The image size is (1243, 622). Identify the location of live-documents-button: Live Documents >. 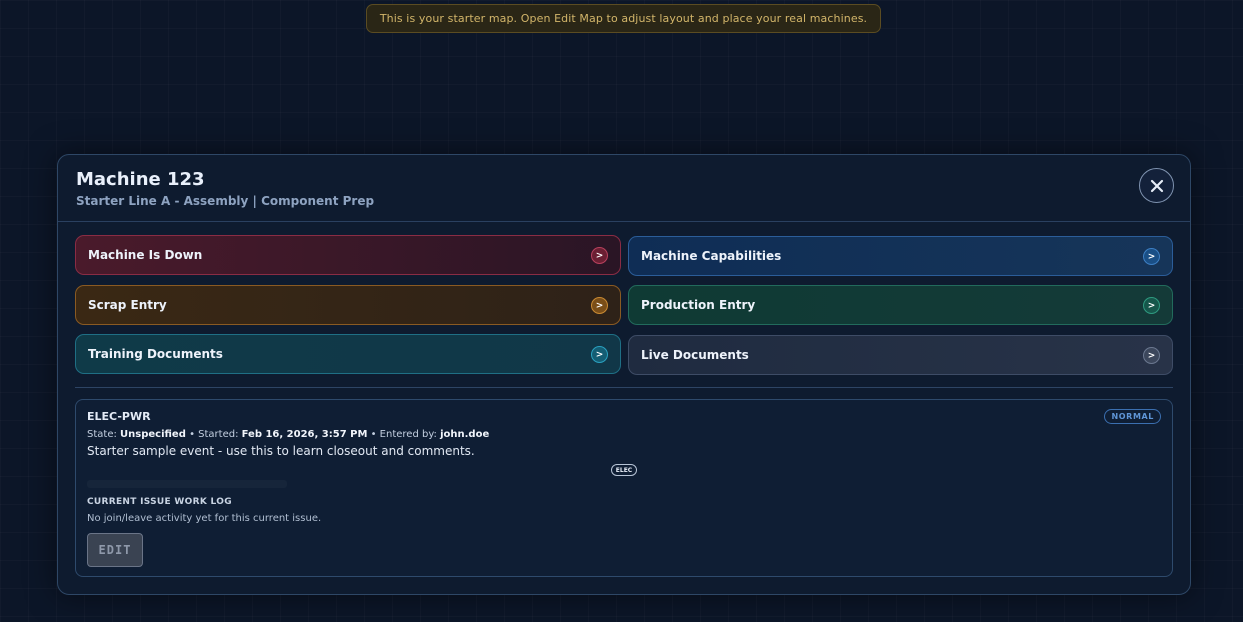
(900, 355).